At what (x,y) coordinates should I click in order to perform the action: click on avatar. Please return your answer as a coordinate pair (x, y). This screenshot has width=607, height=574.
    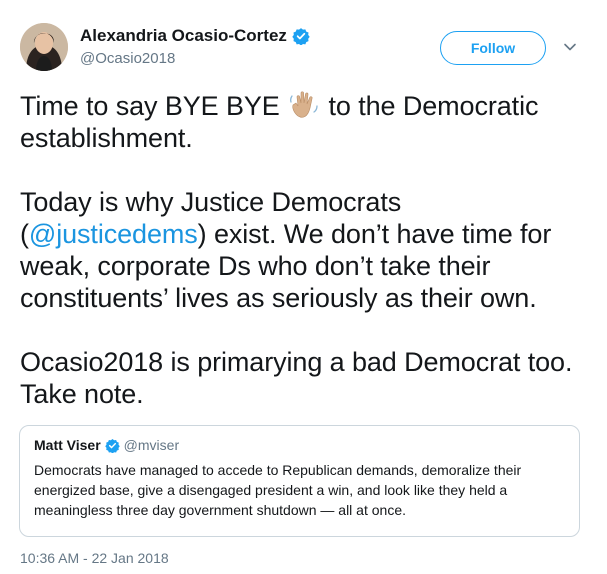
    Looking at the image, I should click on (44, 47).